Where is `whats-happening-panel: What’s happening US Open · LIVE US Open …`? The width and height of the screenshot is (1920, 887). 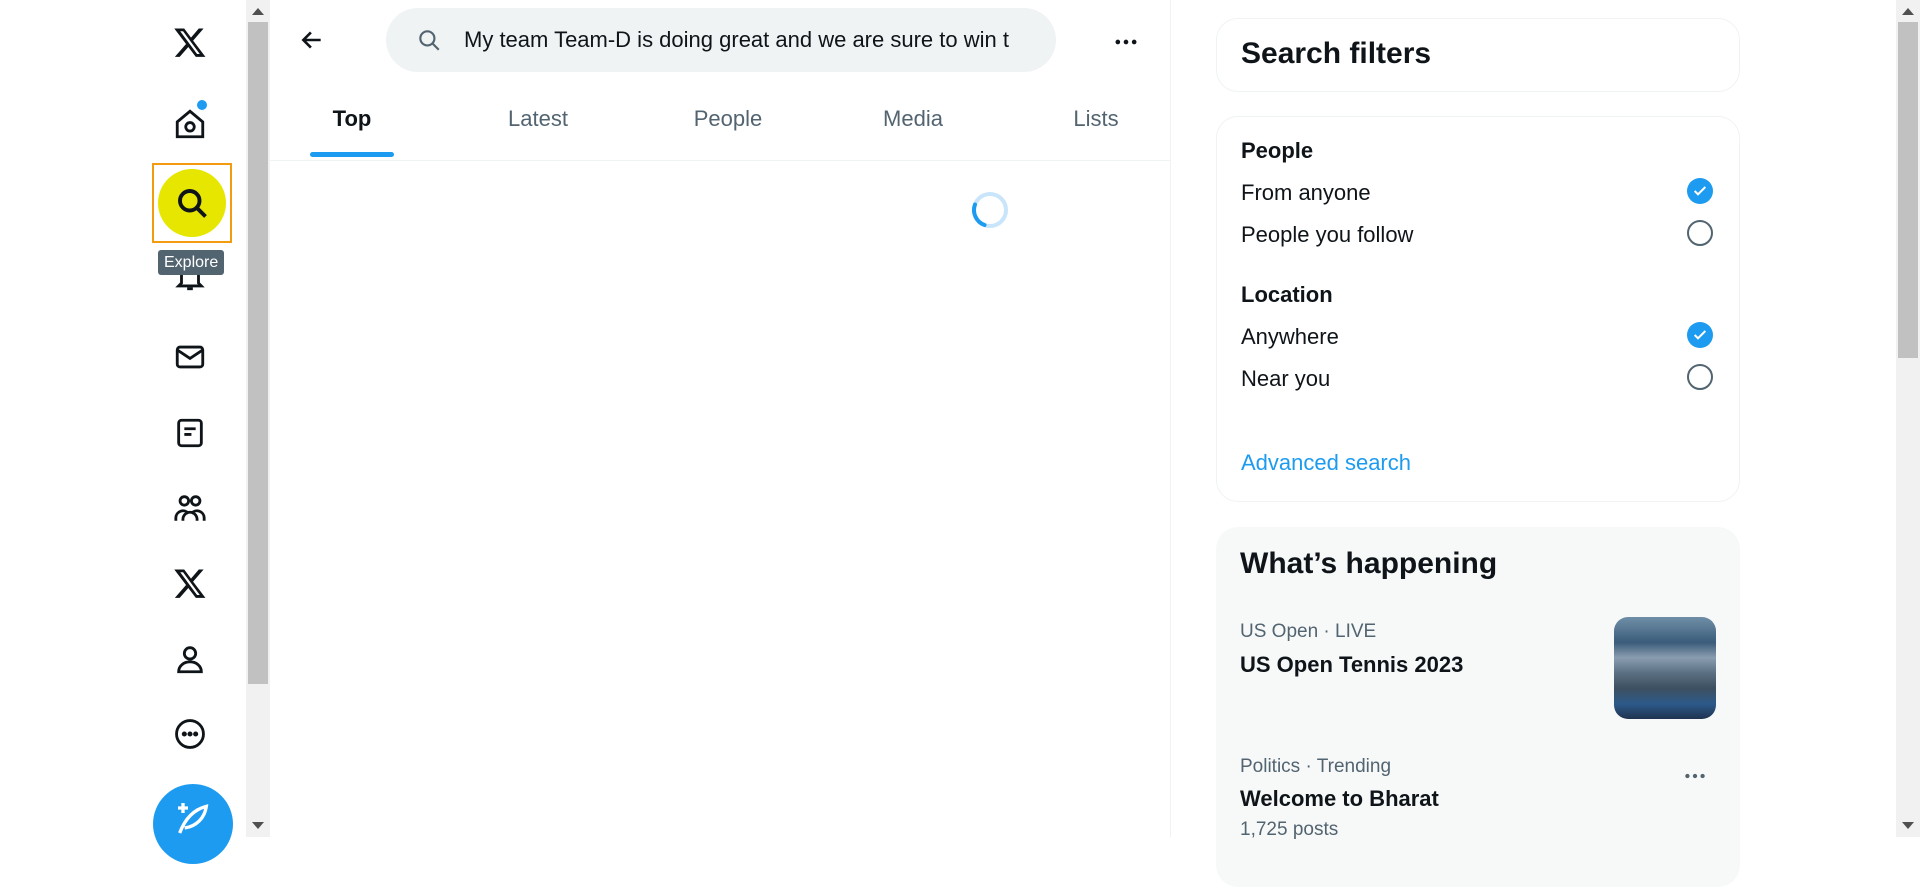
whats-happening-panel: What’s happening US Open · LIVE US Open … is located at coordinates (1478, 707).